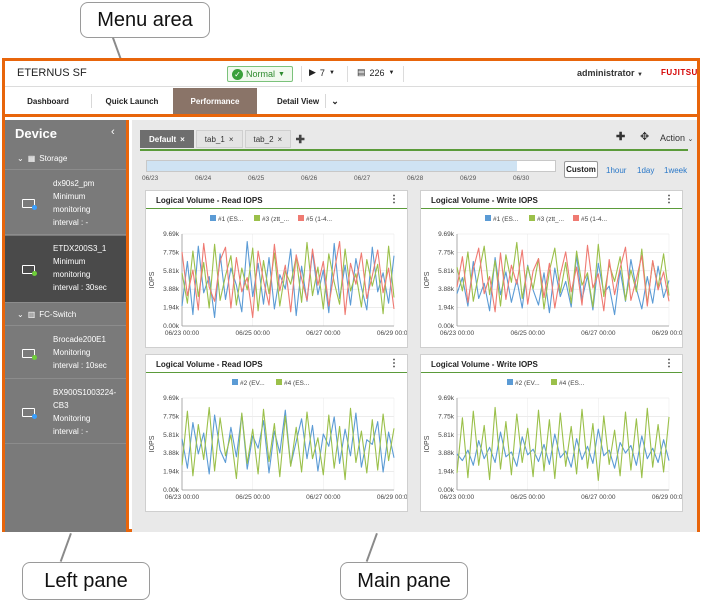 Image resolution: width=702 pixels, height=610 pixels. What do you see at coordinates (376, 72) in the screenshot?
I see `events-button: ▤ 226 ▼` at bounding box center [376, 72].